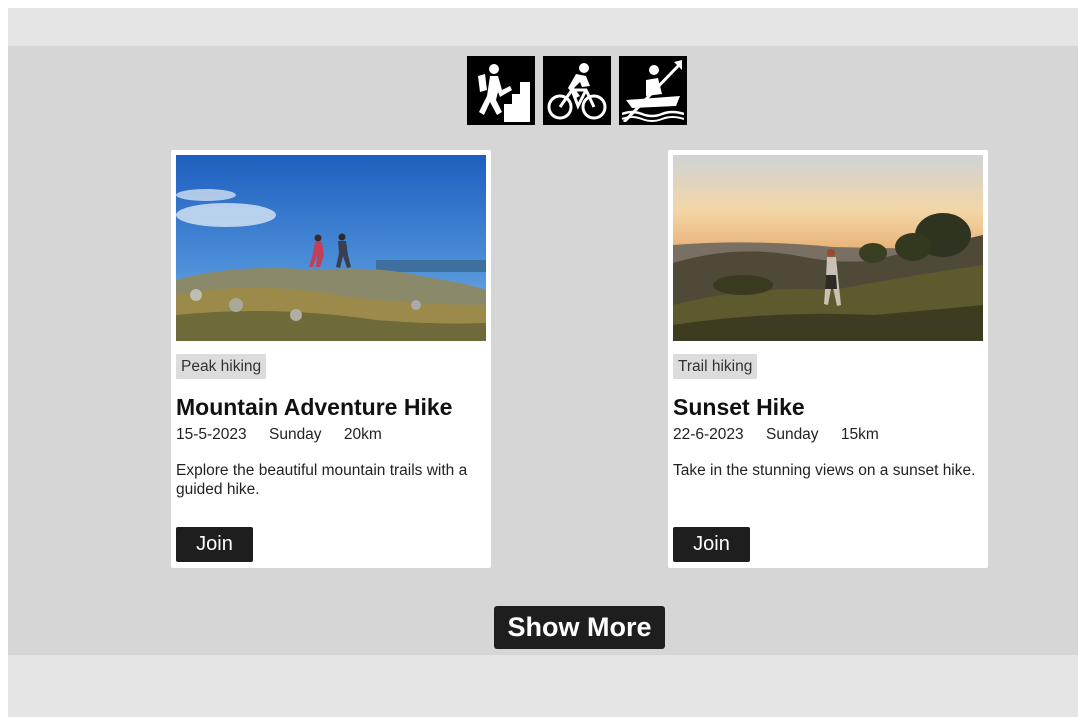  What do you see at coordinates (314, 407) in the screenshot?
I see `event-title: Mountain Adventure Hike` at bounding box center [314, 407].